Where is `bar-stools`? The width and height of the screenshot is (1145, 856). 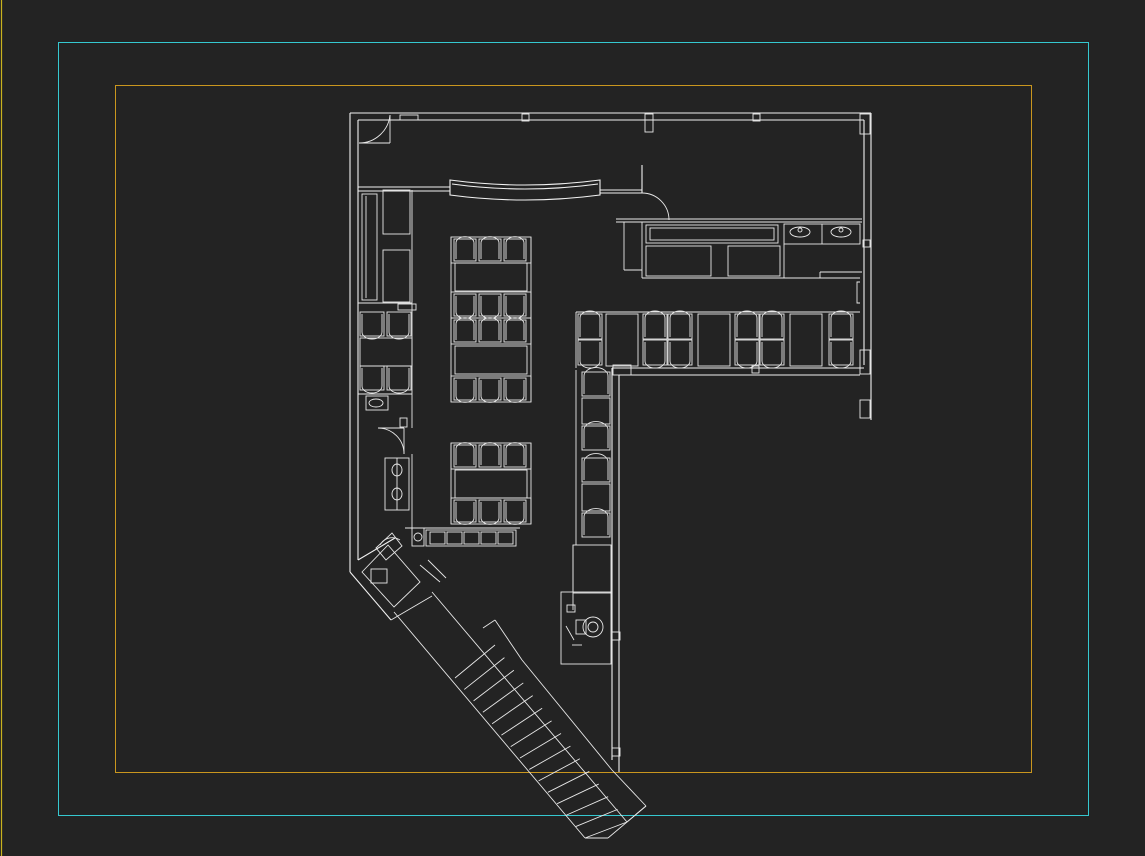 bar-stools is located at coordinates (471, 538).